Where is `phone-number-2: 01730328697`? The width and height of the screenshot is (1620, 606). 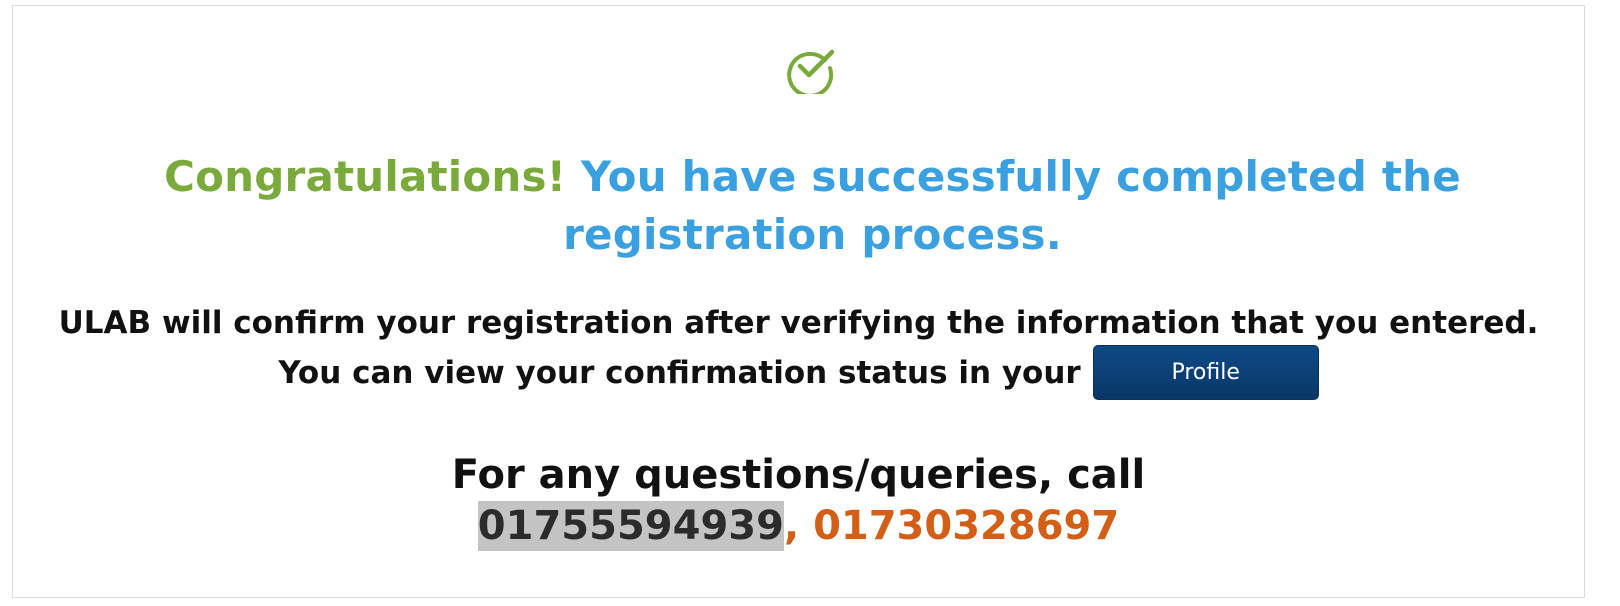
phone-number-2: 01730328697 is located at coordinates (966, 526).